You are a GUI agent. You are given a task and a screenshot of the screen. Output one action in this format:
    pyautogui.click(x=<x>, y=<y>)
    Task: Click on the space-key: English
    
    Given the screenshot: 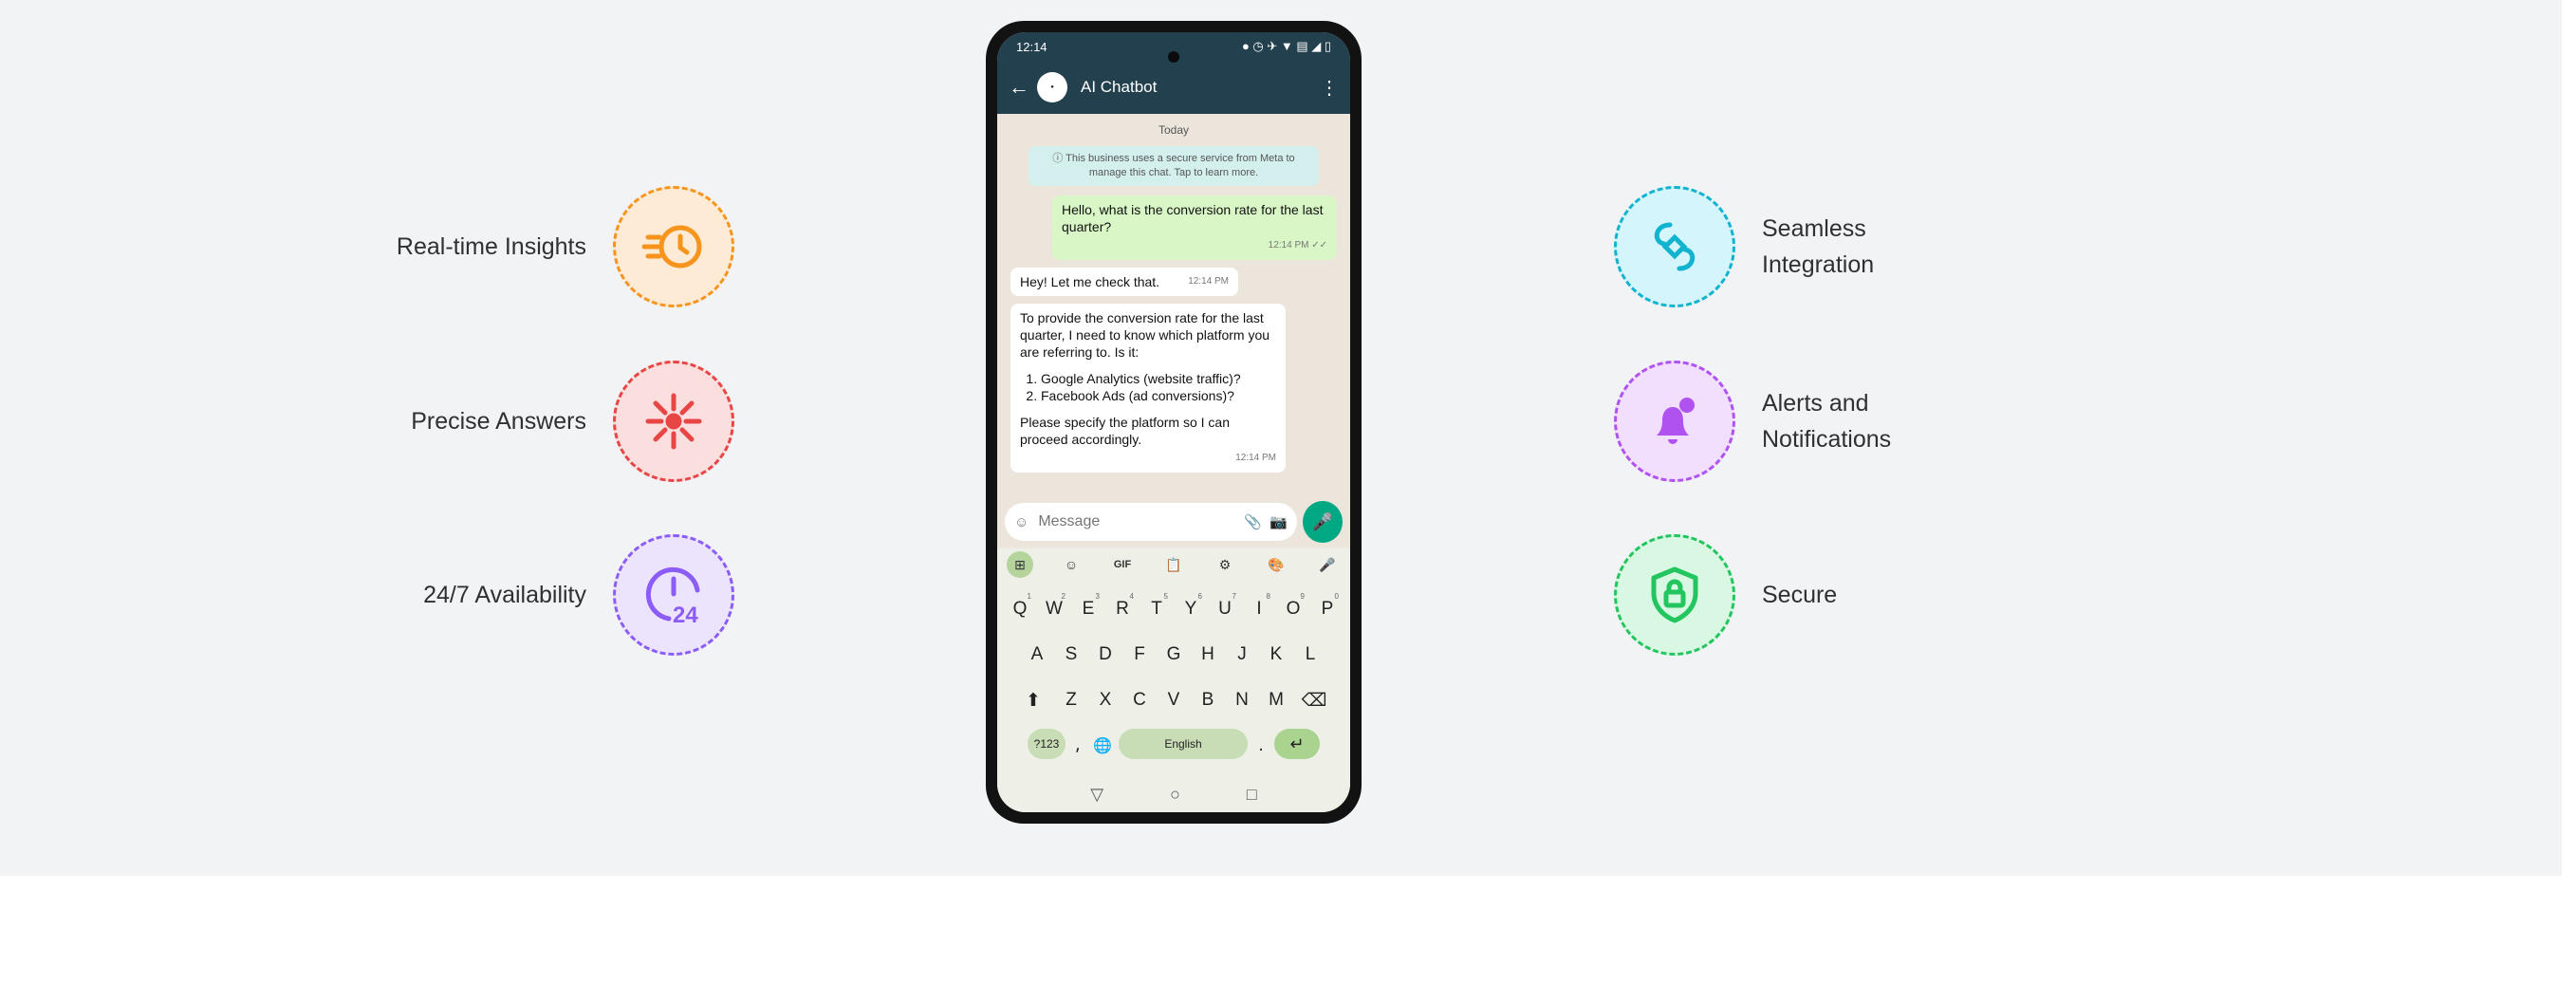 What is the action you would take?
    pyautogui.click(x=1183, y=744)
    